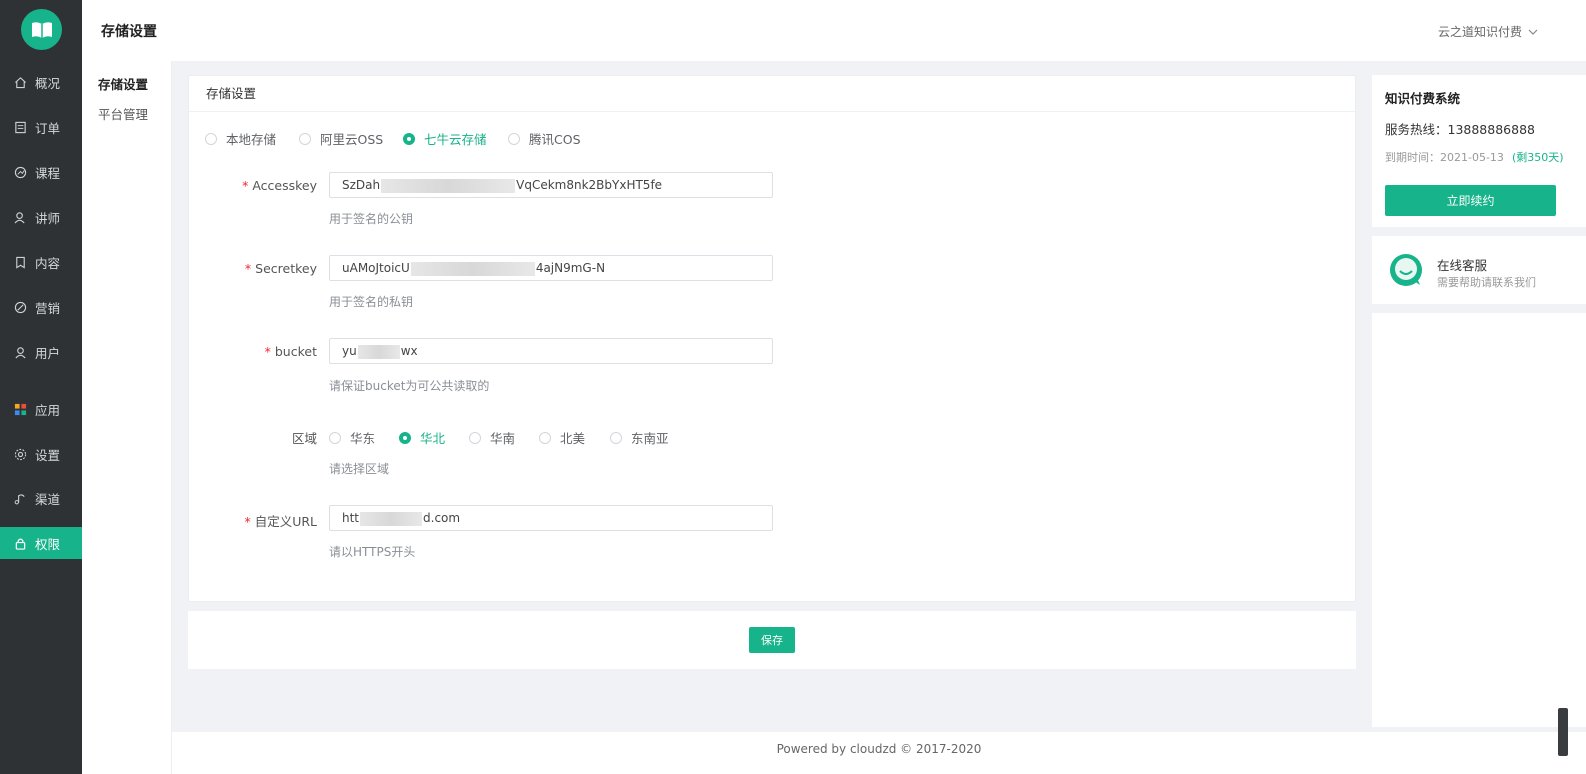 The image size is (1586, 774). I want to click on accesskey-input: SzDah VqCekm8nk2BbYxHT5fe, so click(551, 185).